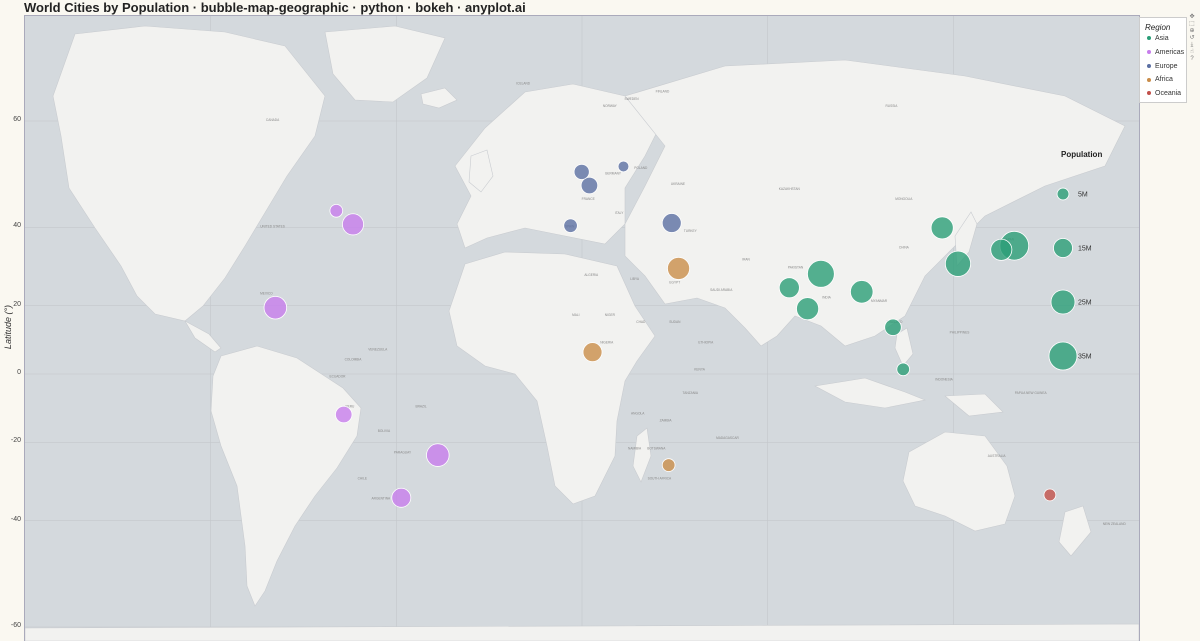 Image resolution: width=1200 pixels, height=641 pixels. Describe the element at coordinates (1083, 195) in the screenshot. I see `size-legend-label: 5M` at that location.